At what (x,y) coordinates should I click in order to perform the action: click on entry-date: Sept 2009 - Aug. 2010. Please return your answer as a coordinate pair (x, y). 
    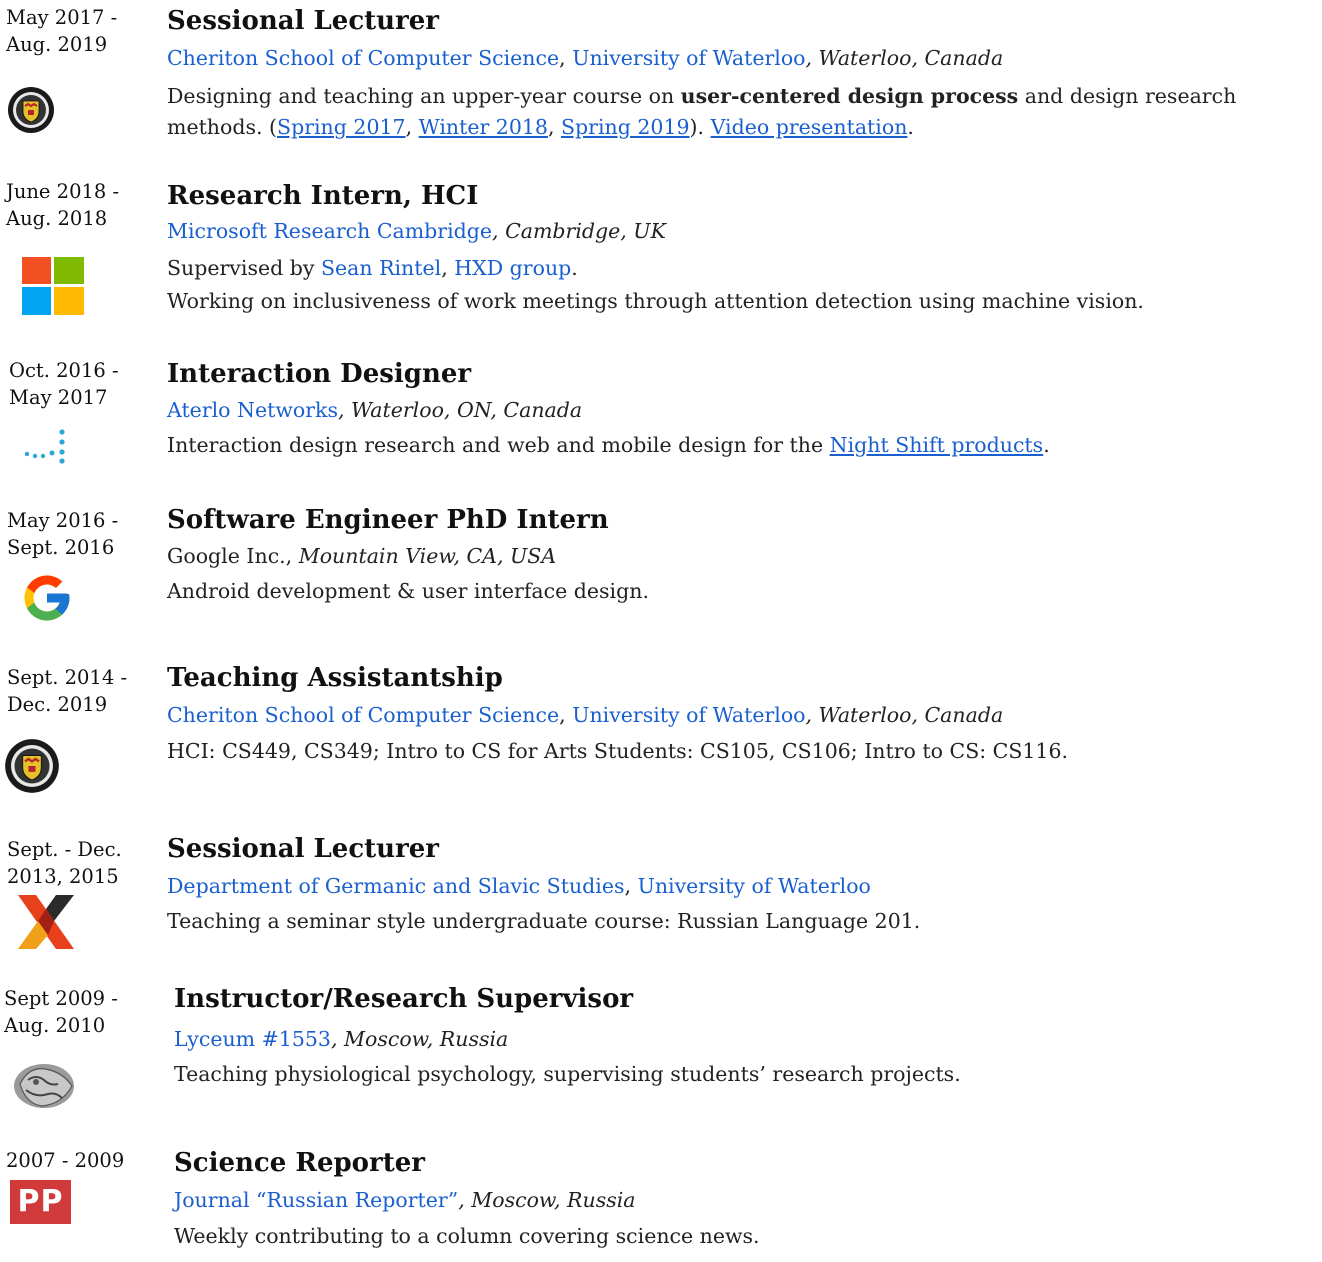
    Looking at the image, I should click on (61, 1012).